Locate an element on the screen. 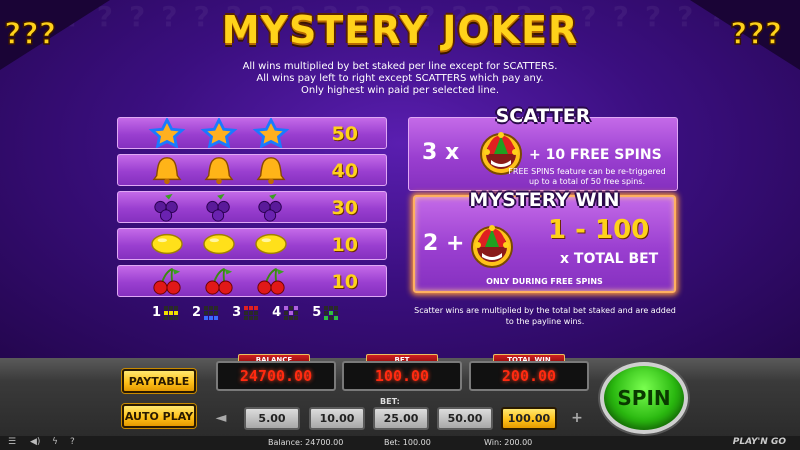 The height and width of the screenshot is (450, 800). payline-4: 4 is located at coordinates (285, 312).